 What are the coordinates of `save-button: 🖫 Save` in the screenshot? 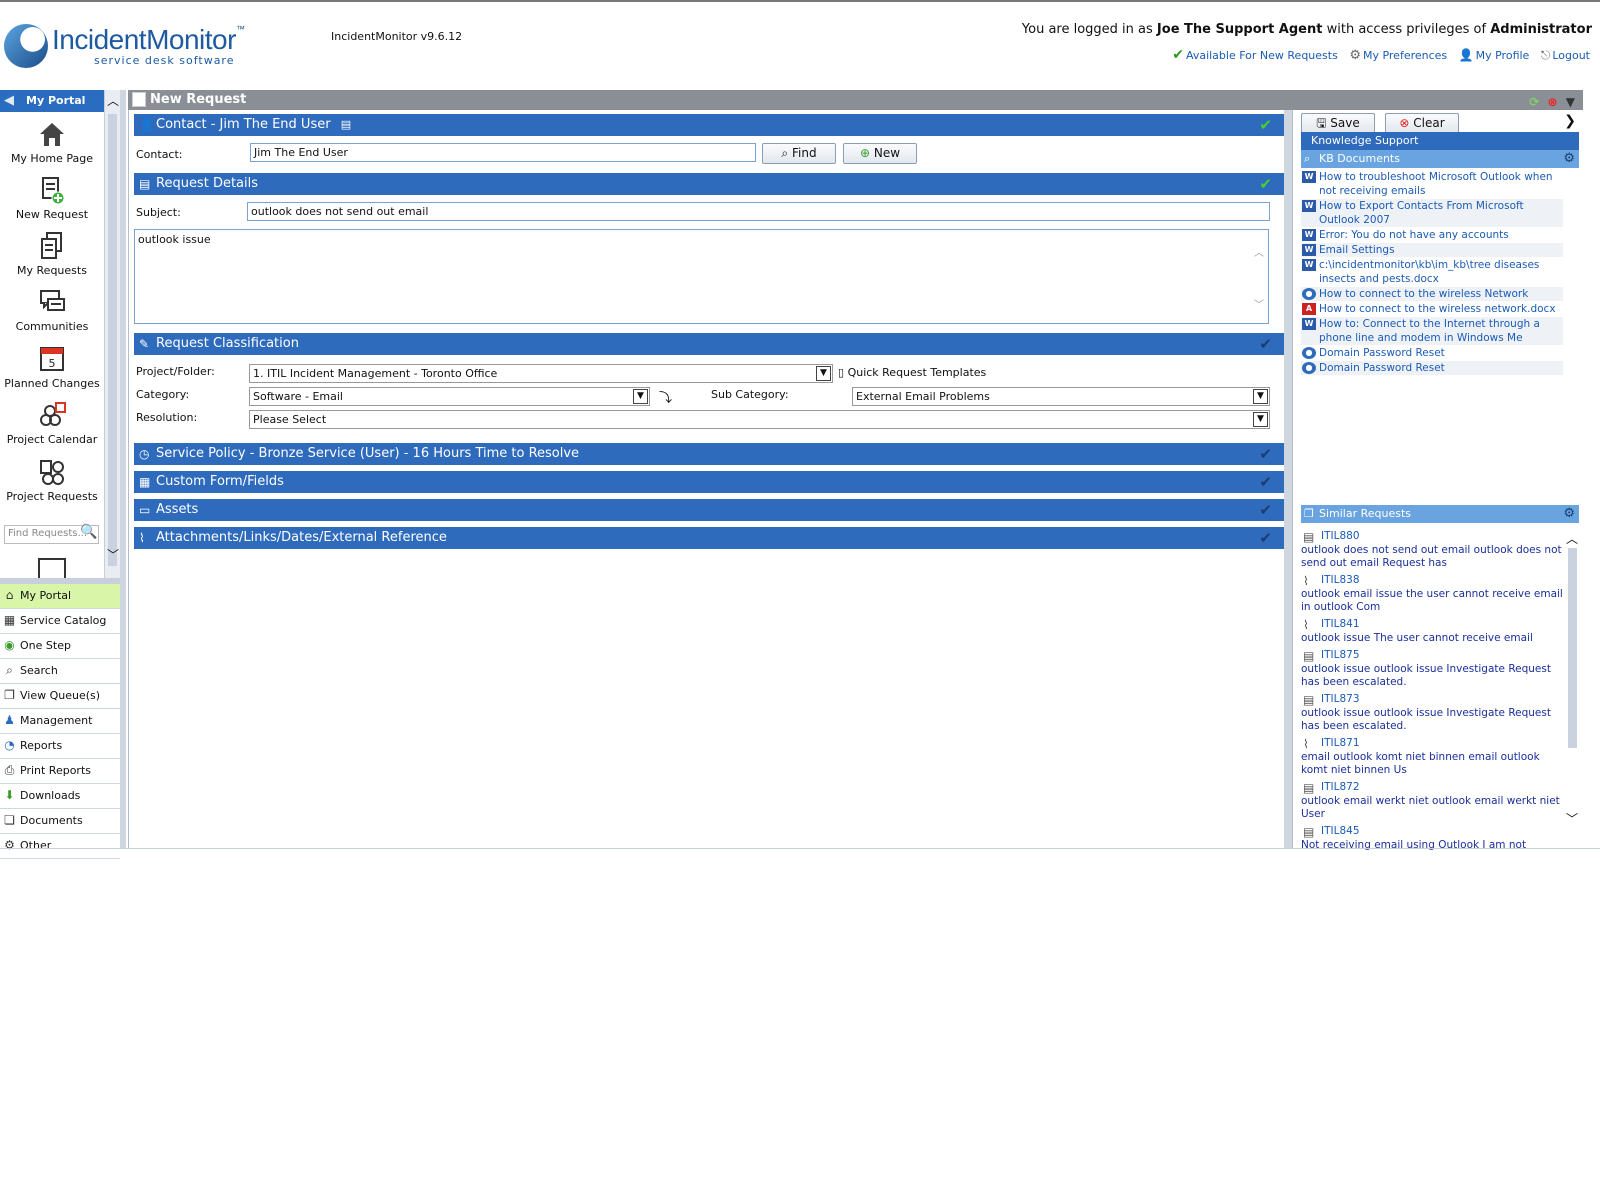 It's located at (1338, 123).